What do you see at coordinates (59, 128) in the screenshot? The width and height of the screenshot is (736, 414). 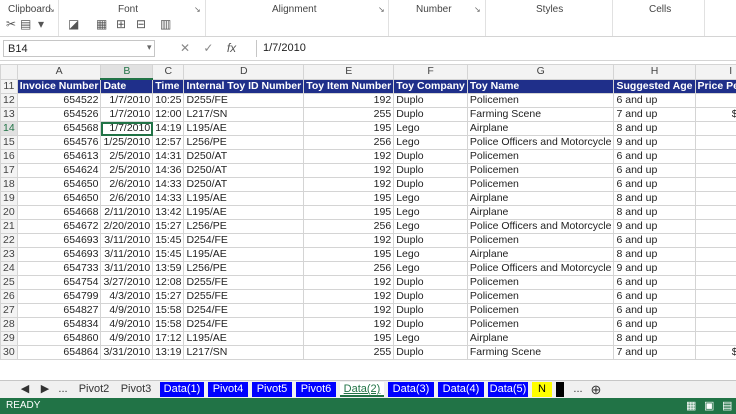 I see `cell: 654568` at bounding box center [59, 128].